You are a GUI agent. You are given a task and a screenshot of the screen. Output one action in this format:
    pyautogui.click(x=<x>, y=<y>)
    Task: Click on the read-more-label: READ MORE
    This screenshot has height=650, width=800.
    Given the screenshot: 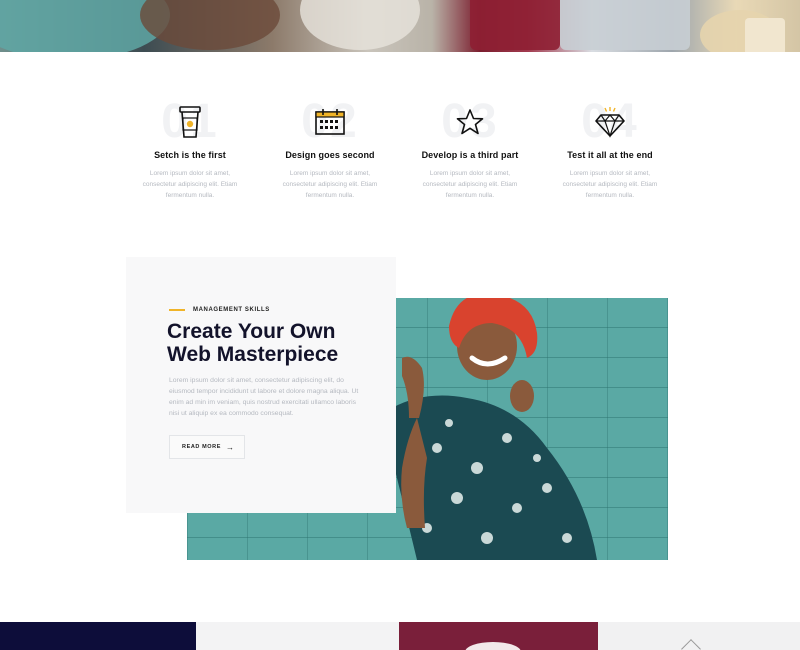 What is the action you would take?
    pyautogui.click(x=202, y=447)
    